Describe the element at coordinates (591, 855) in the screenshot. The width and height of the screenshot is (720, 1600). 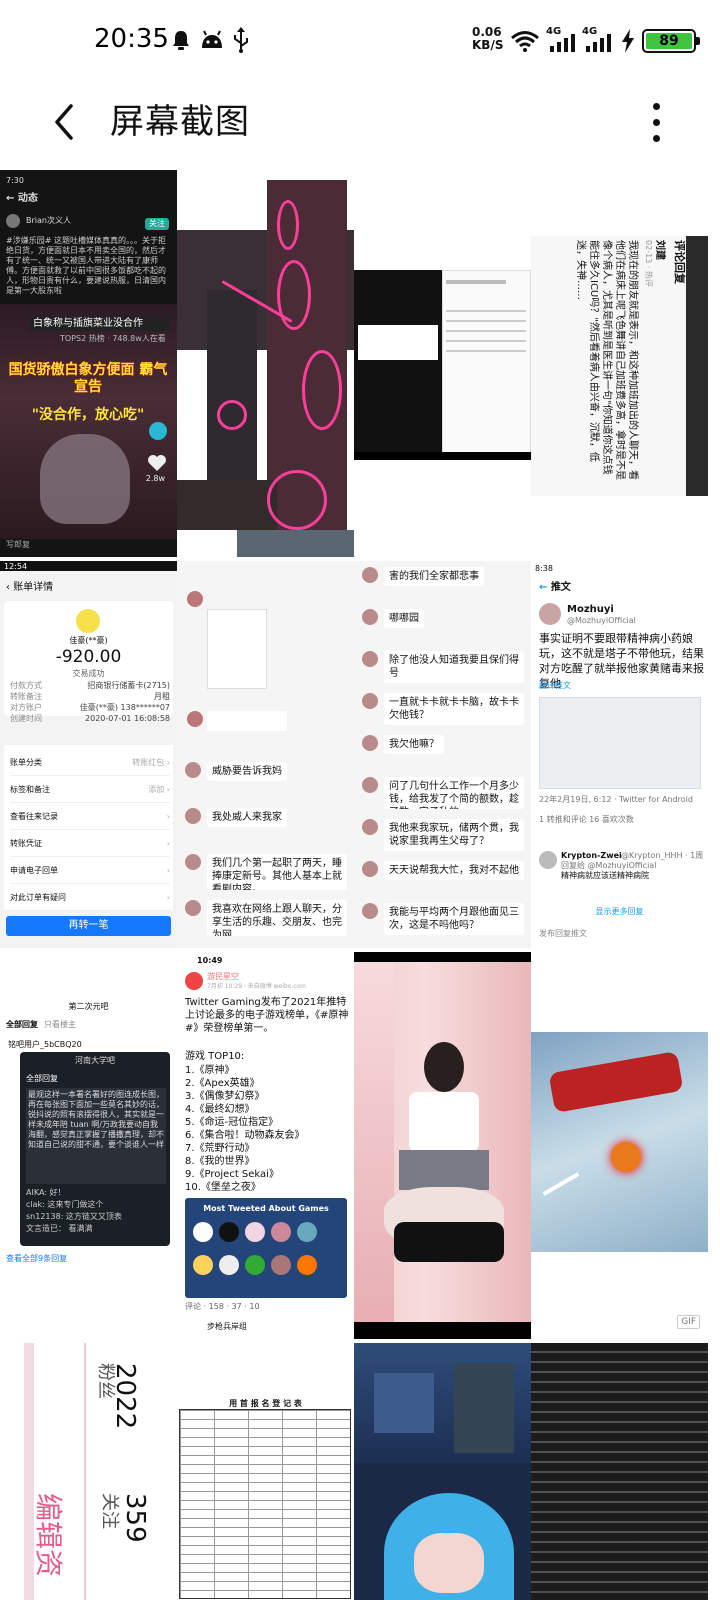
I see `thumb-reply-user: Krypton-Zwei` at that location.